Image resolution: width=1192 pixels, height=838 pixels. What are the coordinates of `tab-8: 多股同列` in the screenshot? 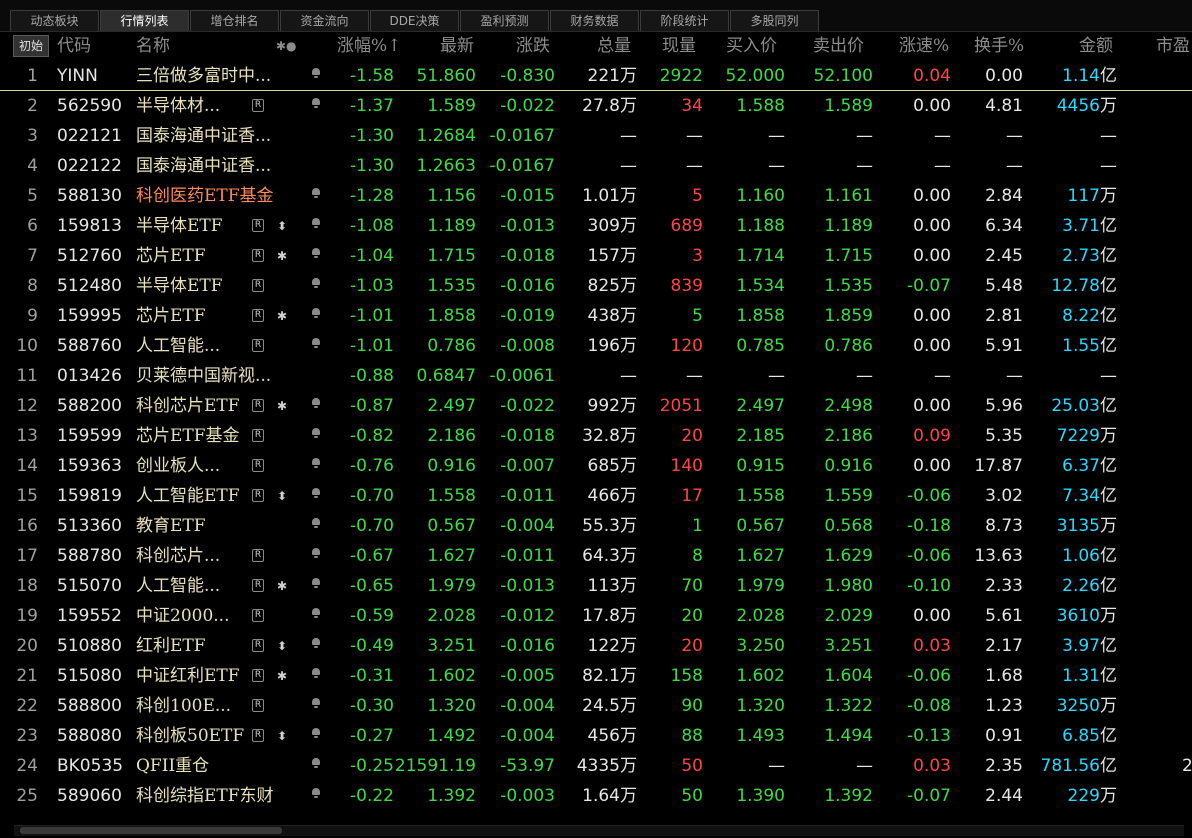 It's located at (774, 20).